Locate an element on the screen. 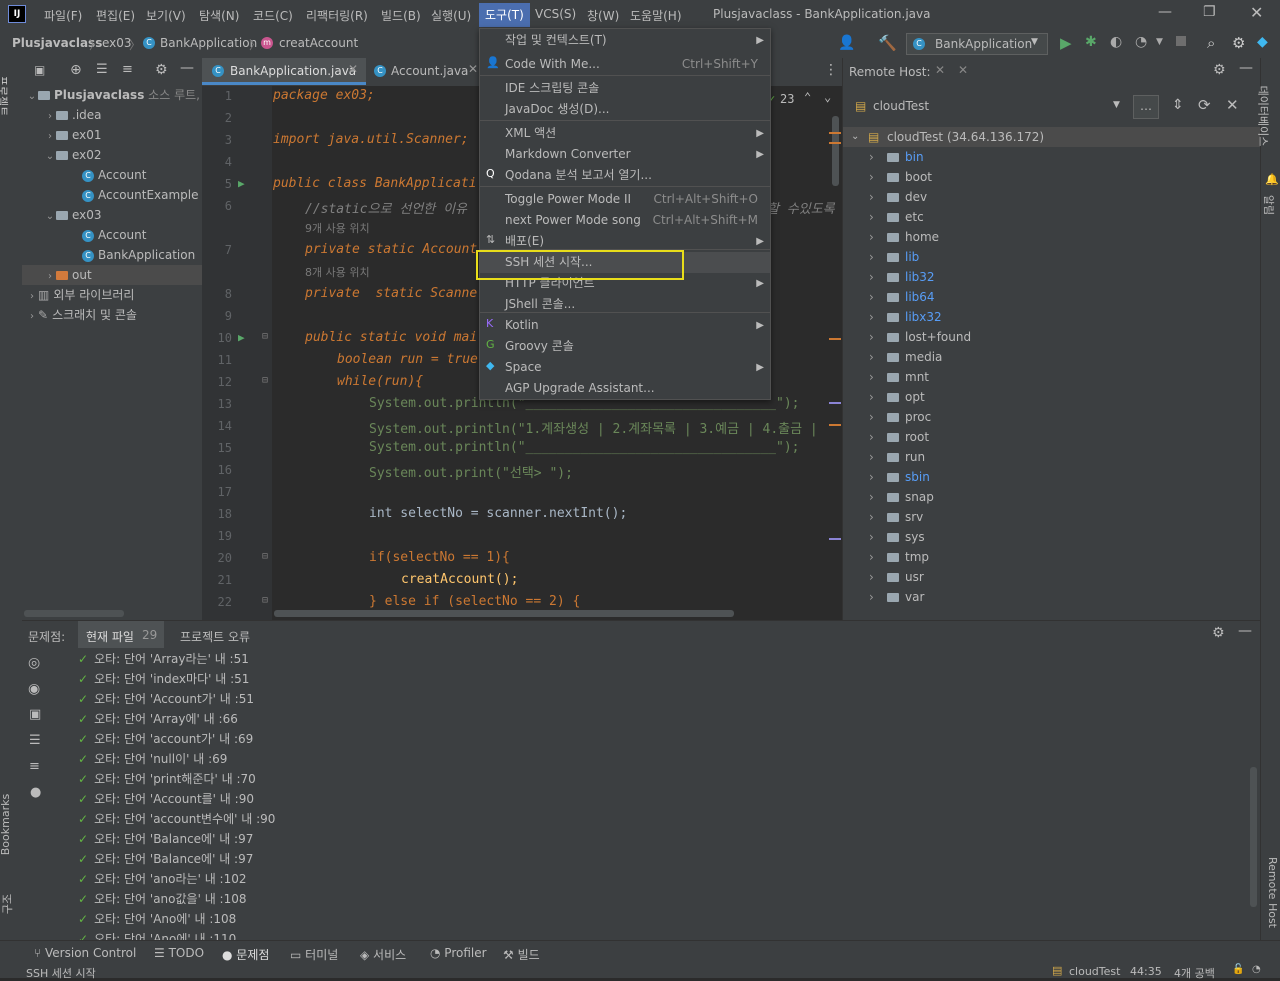  user-icon: 👤 is located at coordinates (846, 43).